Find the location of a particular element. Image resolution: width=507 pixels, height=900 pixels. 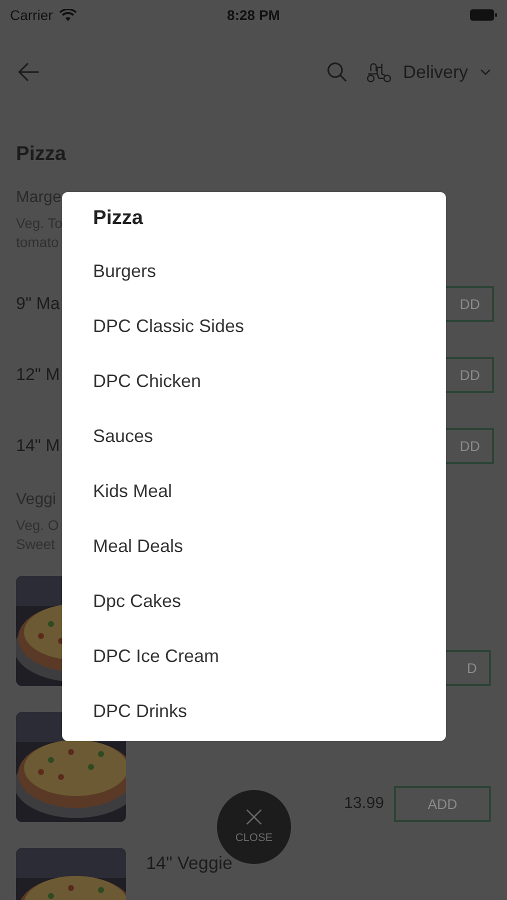

category-menu-item: Pizza is located at coordinates (118, 218).